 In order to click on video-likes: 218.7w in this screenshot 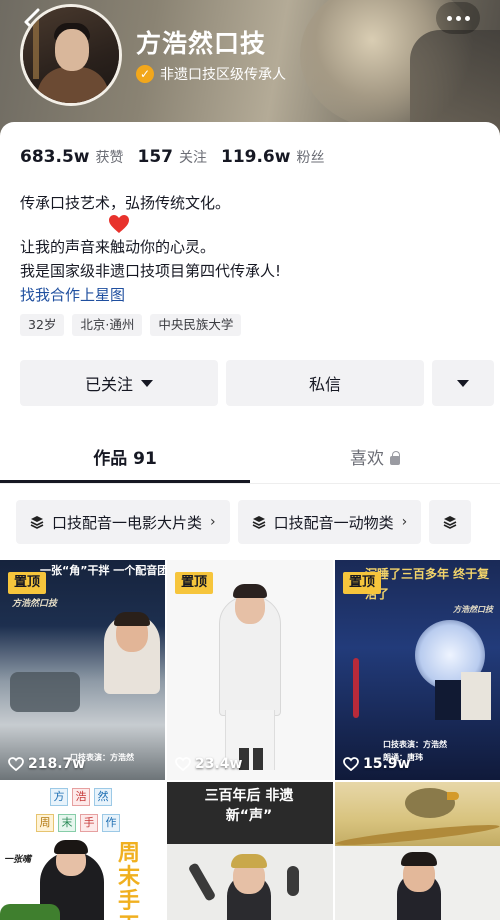, I will do `click(46, 764)`.